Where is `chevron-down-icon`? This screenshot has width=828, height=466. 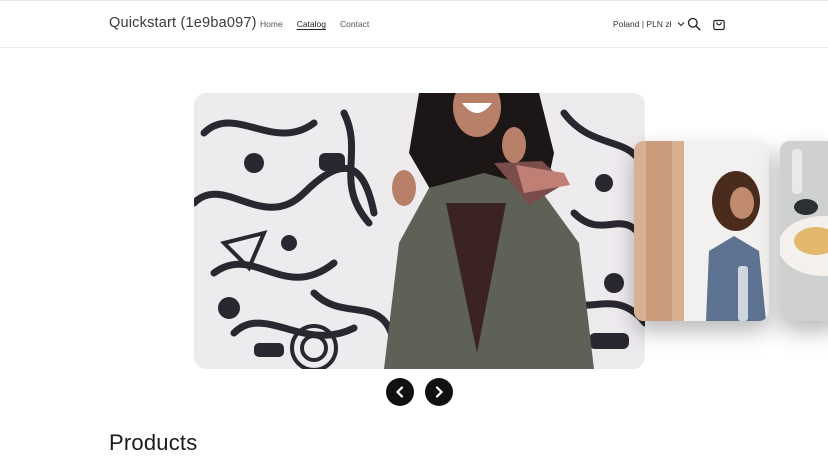 chevron-down-icon is located at coordinates (681, 24).